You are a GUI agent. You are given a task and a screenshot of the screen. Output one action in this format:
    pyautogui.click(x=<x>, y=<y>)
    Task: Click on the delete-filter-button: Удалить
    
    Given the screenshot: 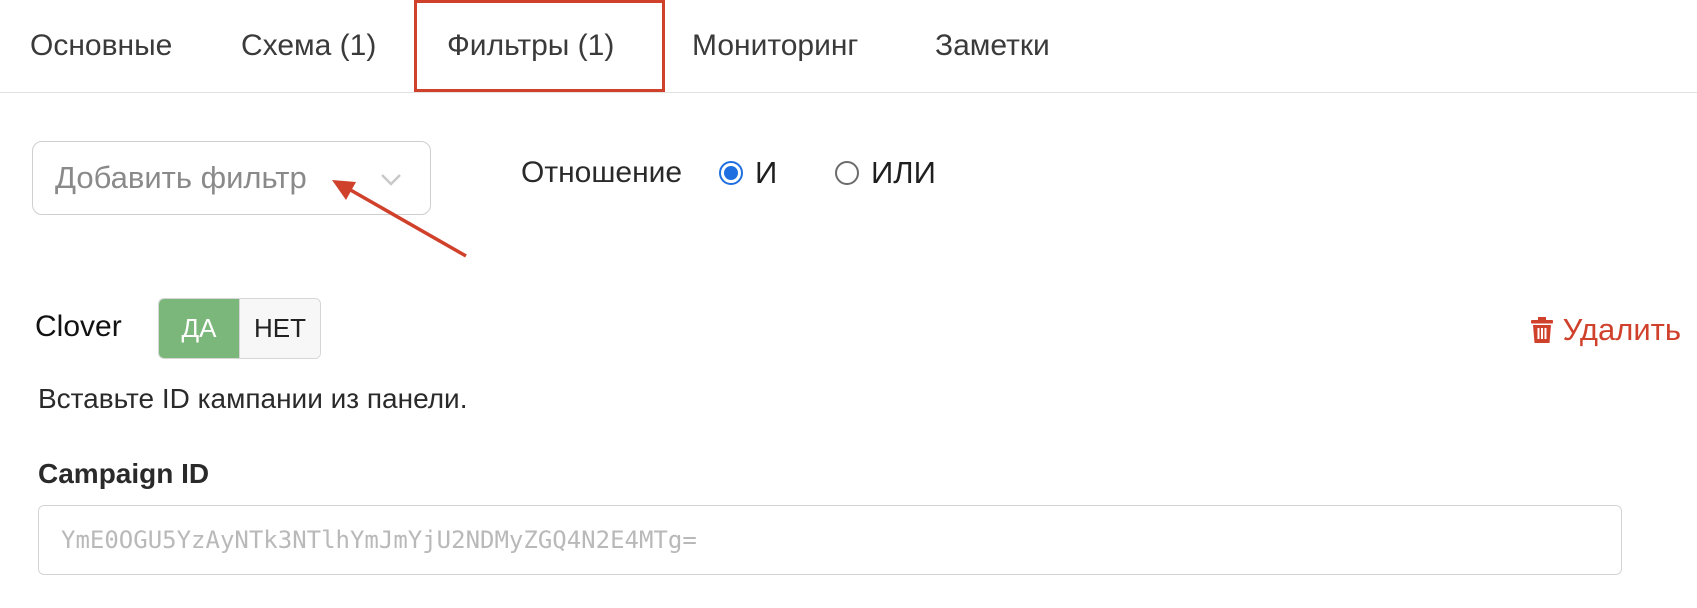 What is the action you would take?
    pyautogui.click(x=1605, y=330)
    